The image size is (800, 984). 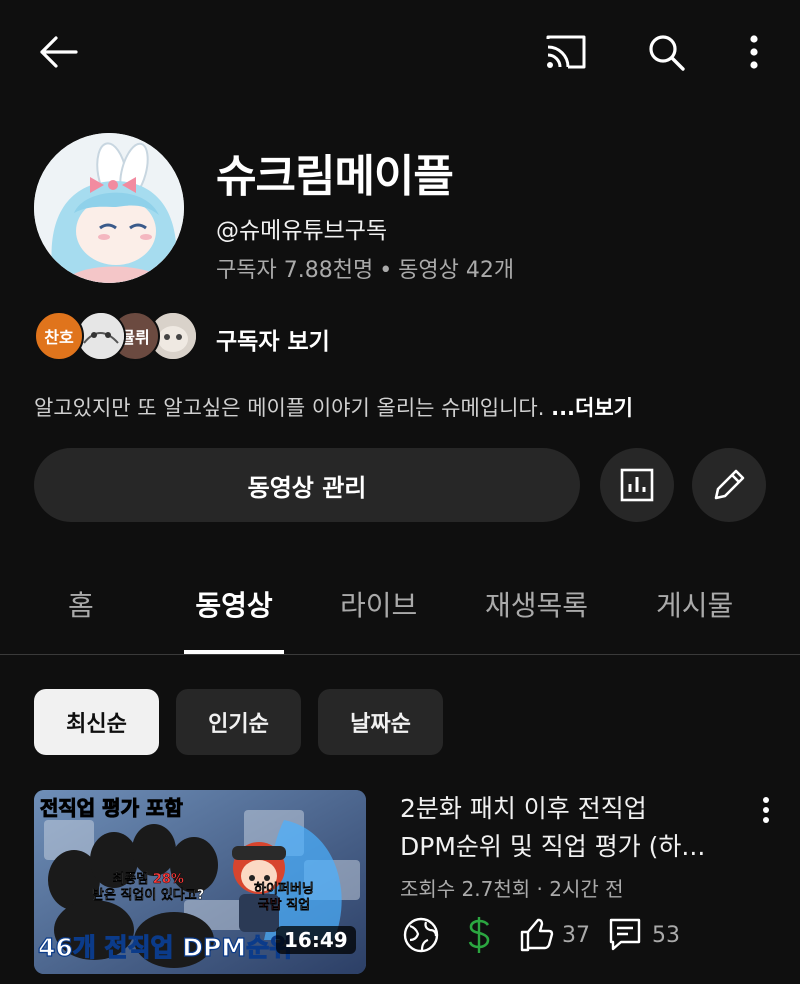 I want to click on thumbnail-right-text: 하이퍼버닝 국밥 직업, so click(x=284, y=897).